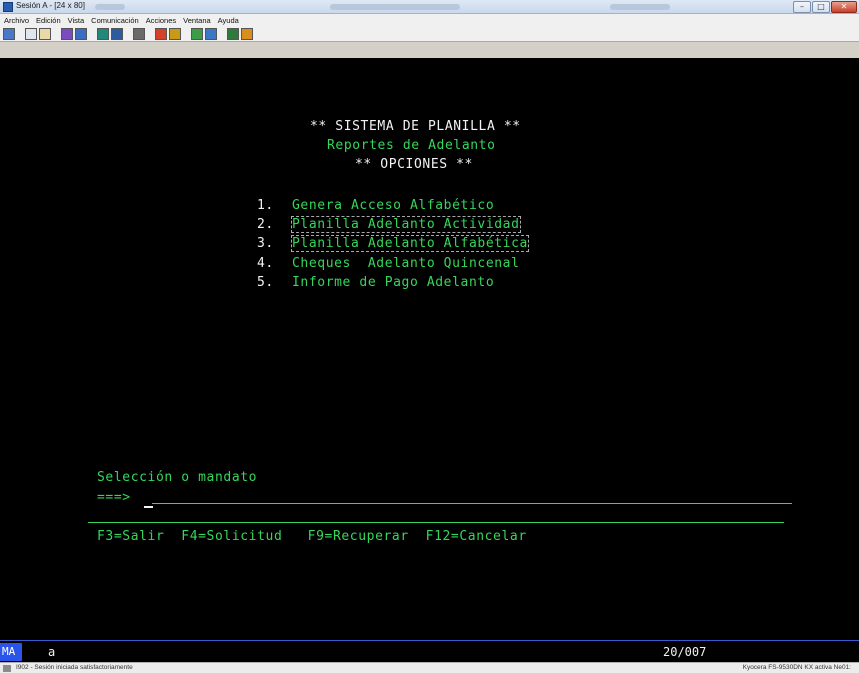 This screenshot has height=673, width=859. I want to click on menu-vista: Vista, so click(76, 20).